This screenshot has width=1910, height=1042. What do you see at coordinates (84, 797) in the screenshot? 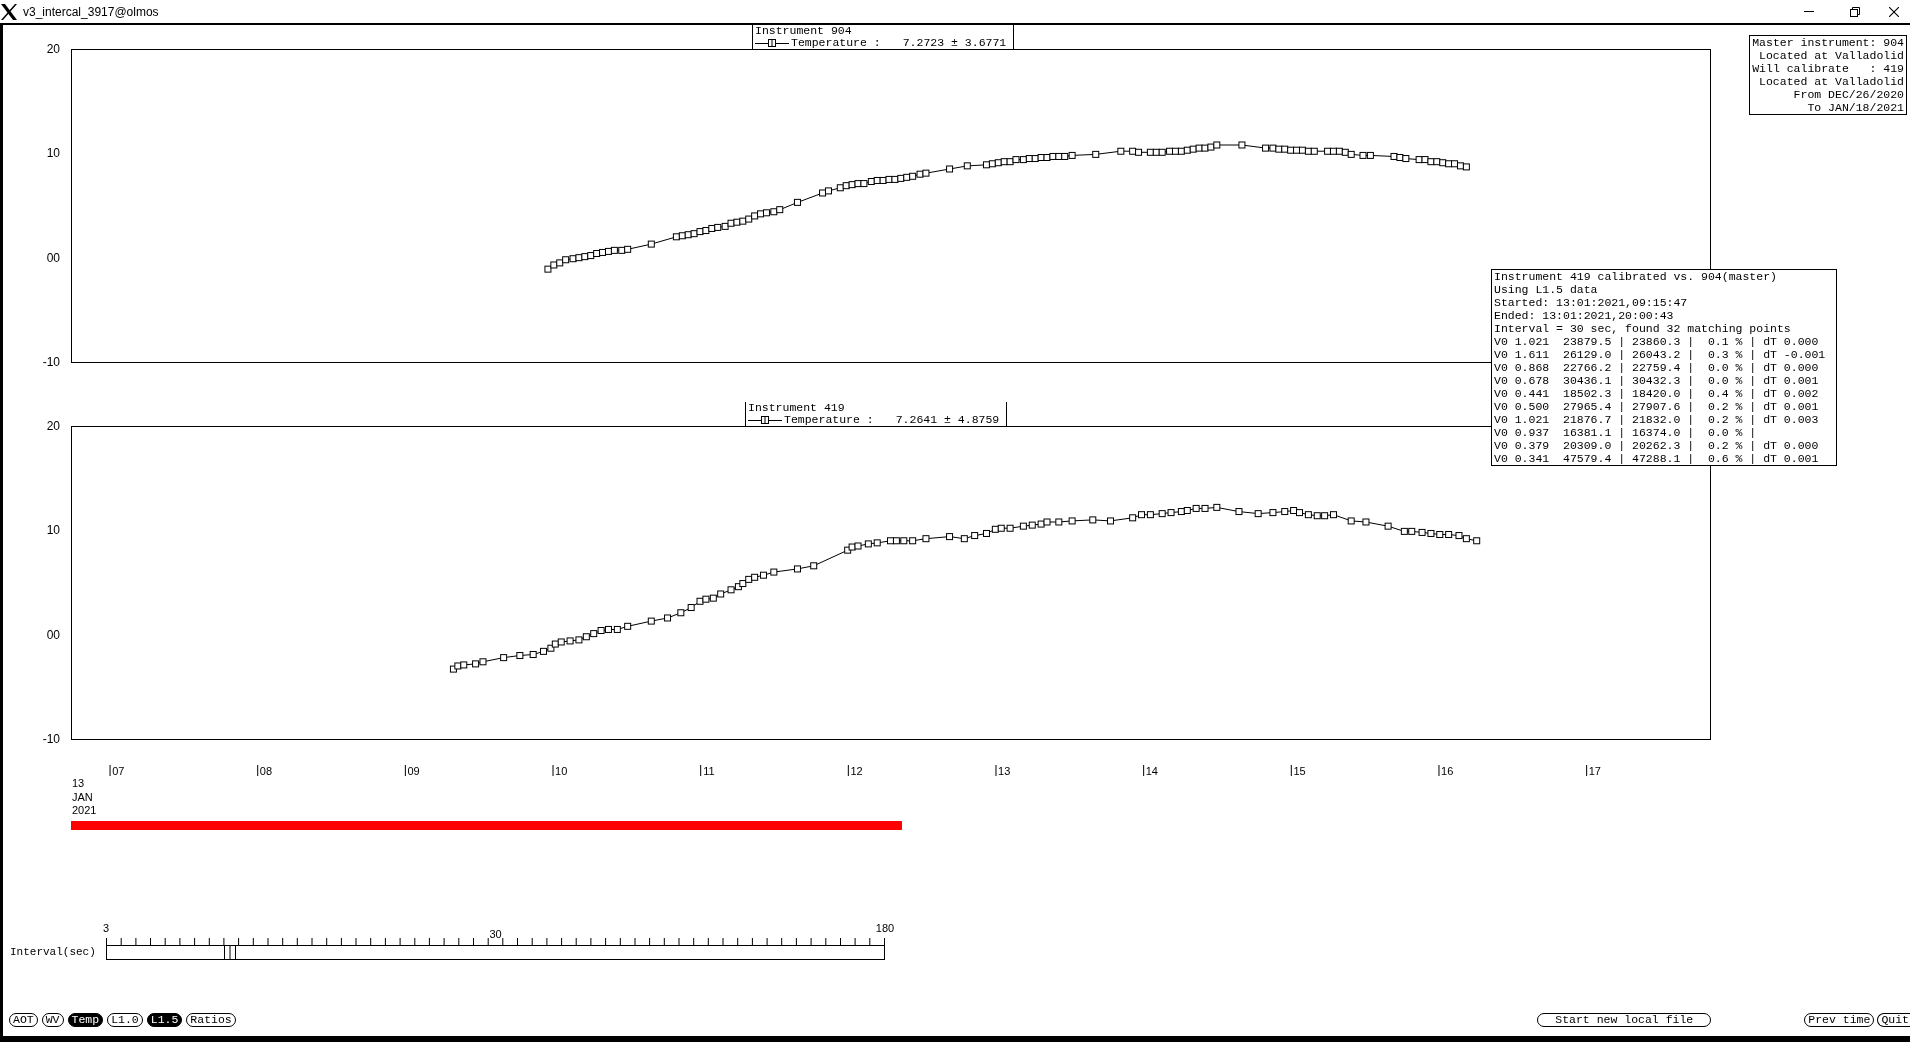
I see `date-label: 13 JAN 2021` at bounding box center [84, 797].